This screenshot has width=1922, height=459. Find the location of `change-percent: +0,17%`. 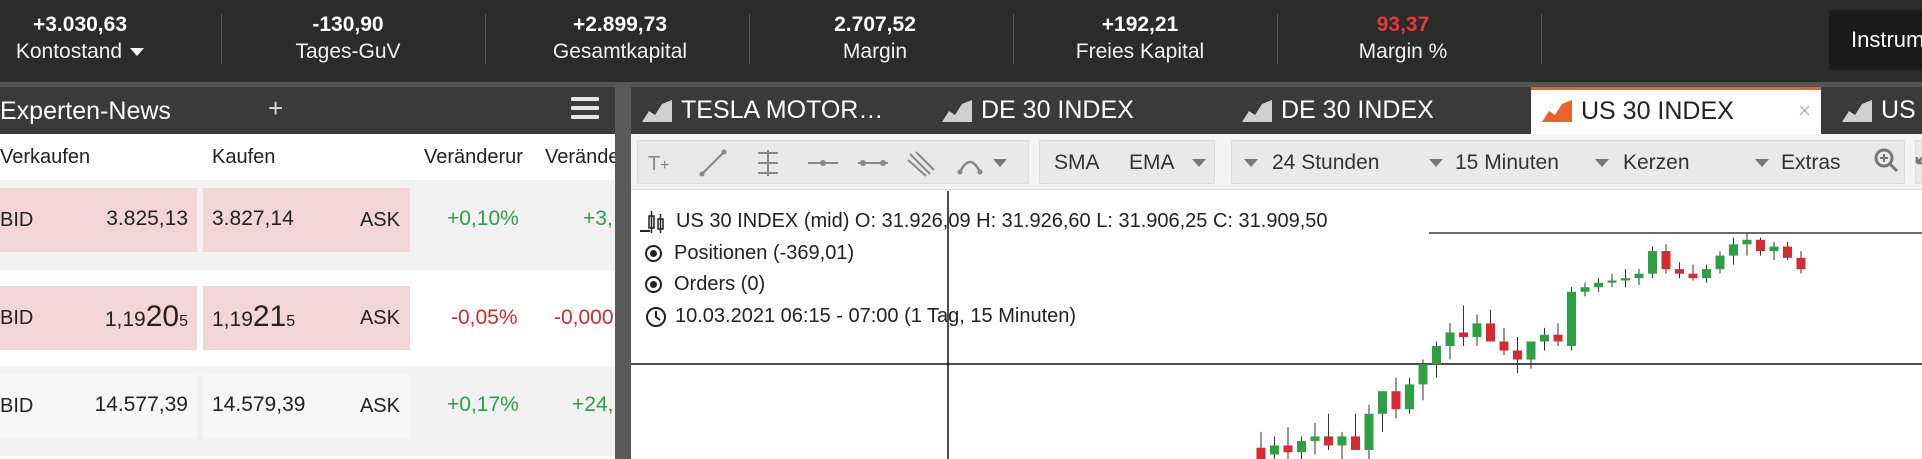

change-percent: +0,17% is located at coordinates (483, 404).